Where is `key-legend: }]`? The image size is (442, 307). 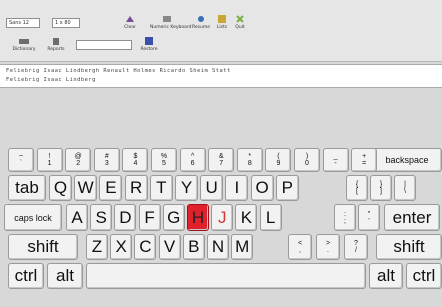
key-legend: }] is located at coordinates (381, 188).